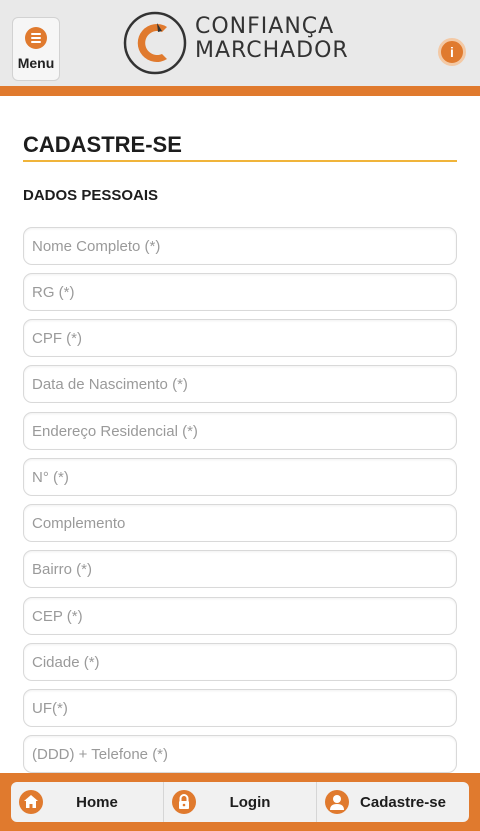  What do you see at coordinates (244, 338) in the screenshot?
I see `cpf-input` at bounding box center [244, 338].